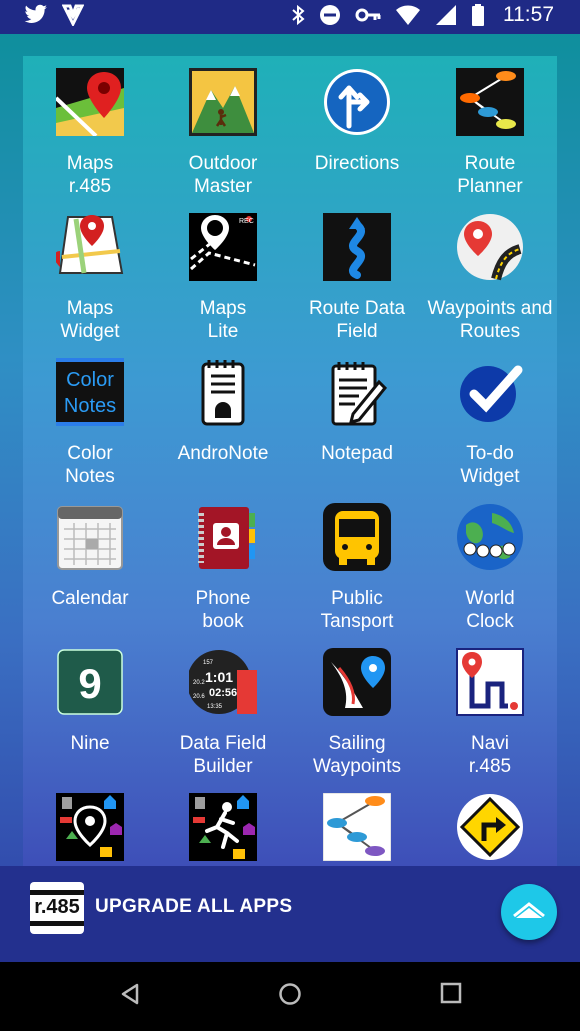 This screenshot has height=1031, width=580. Describe the element at coordinates (222, 682) in the screenshot. I see `data-field-builder-icon: 157 1:01 02:56 20.2 20.6 13:35` at that location.